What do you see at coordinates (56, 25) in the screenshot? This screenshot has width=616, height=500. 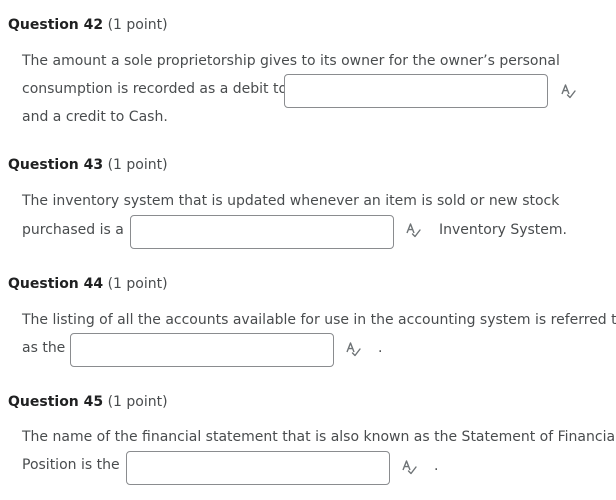 I see `question-title: Question 42` at bounding box center [56, 25].